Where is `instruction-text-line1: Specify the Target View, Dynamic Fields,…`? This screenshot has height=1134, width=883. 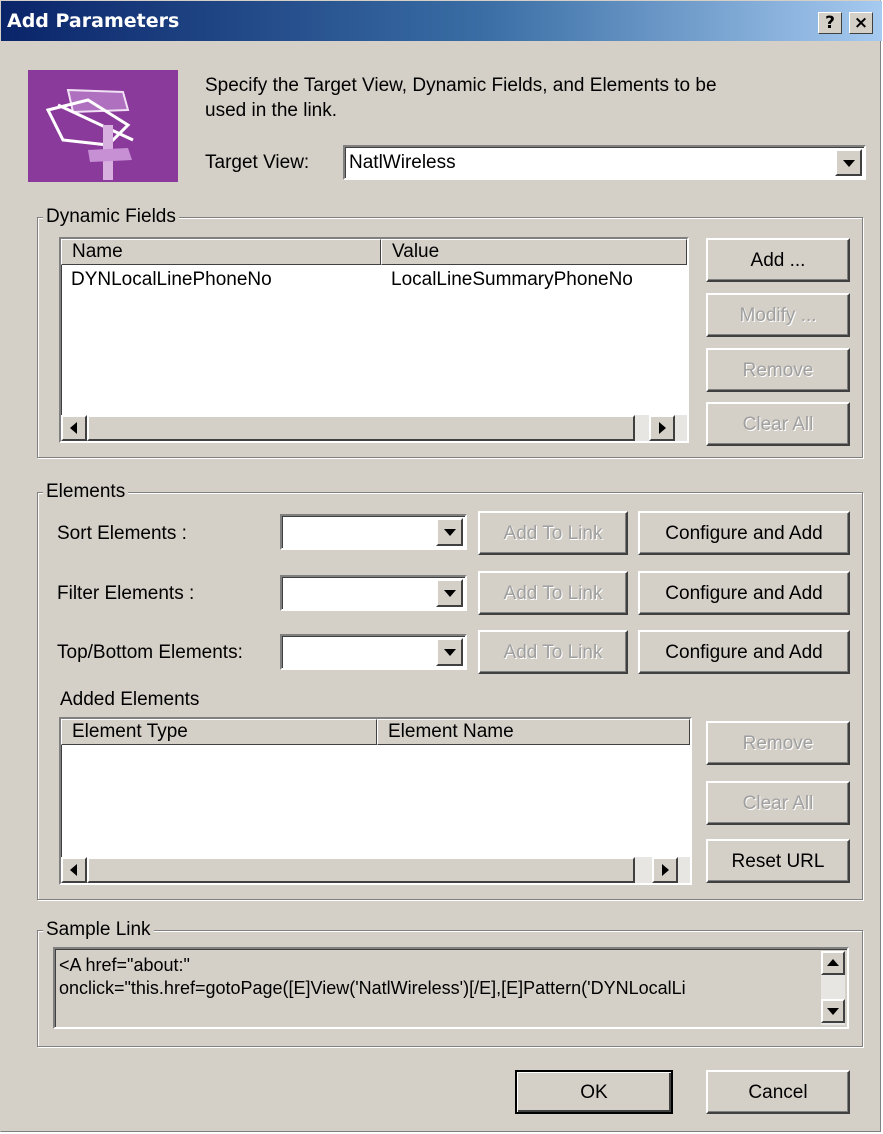 instruction-text-line1: Specify the Target View, Dynamic Fields,… is located at coordinates (461, 85).